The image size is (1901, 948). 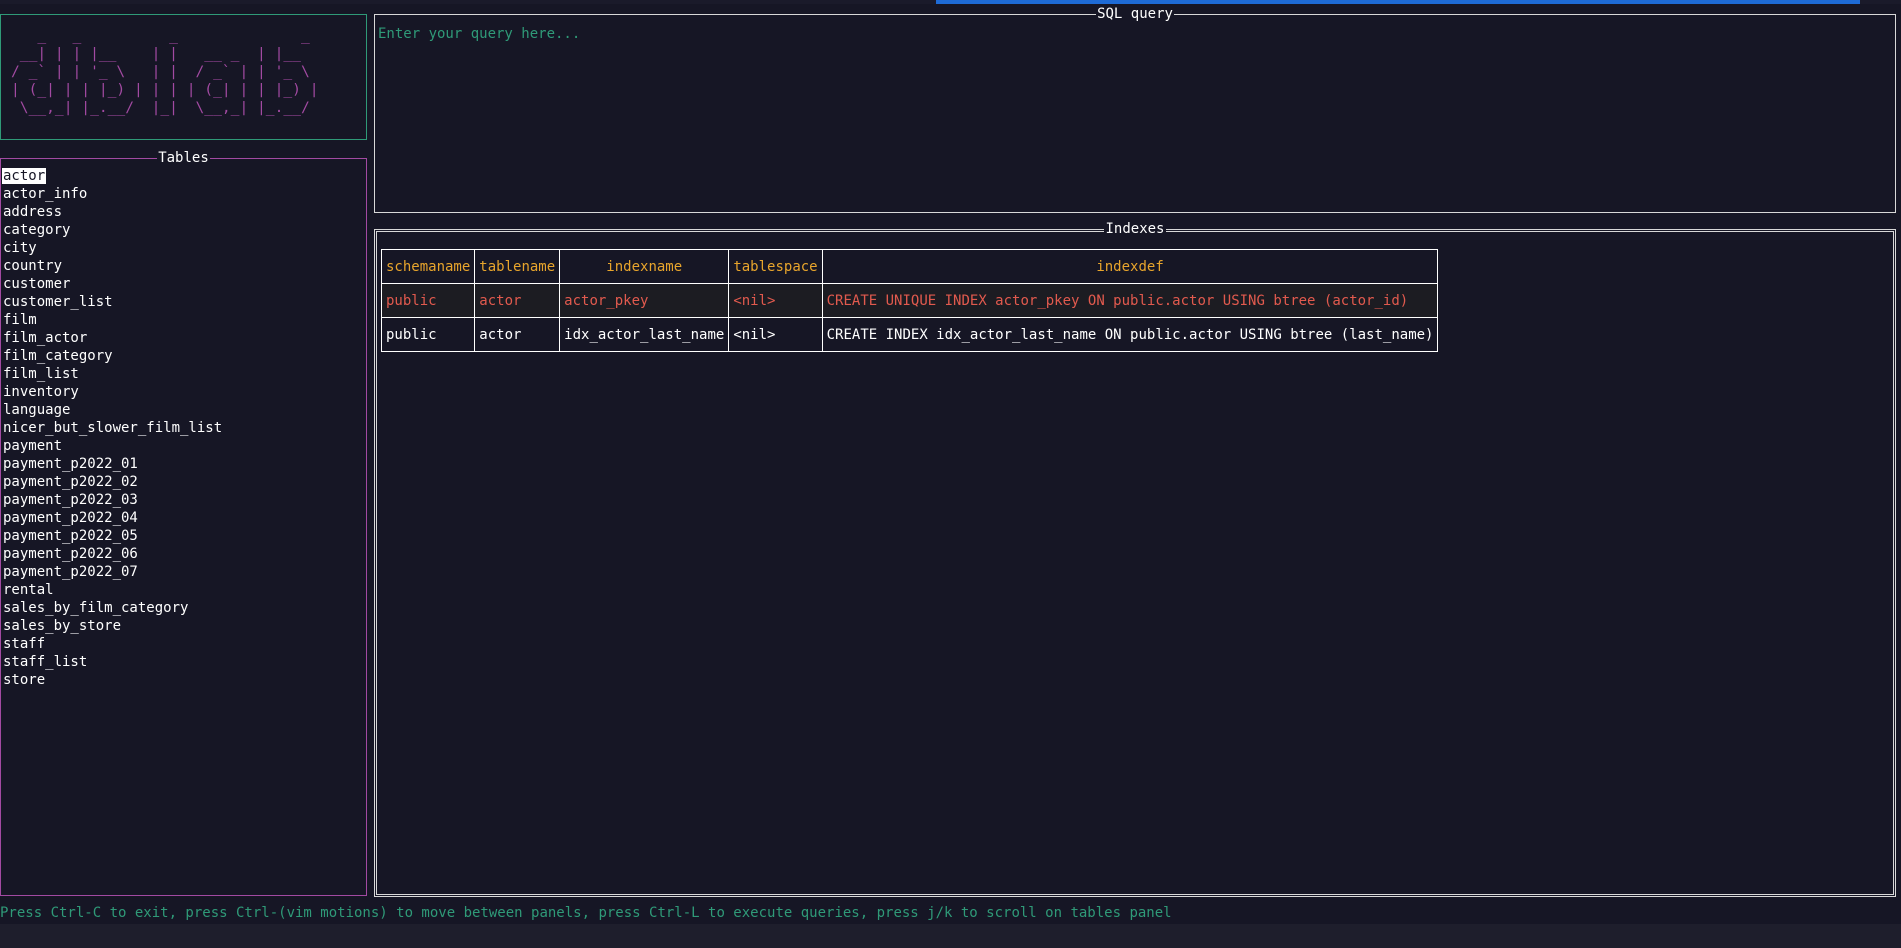 I want to click on table-list-item: sales_by_store, so click(x=112, y=626).